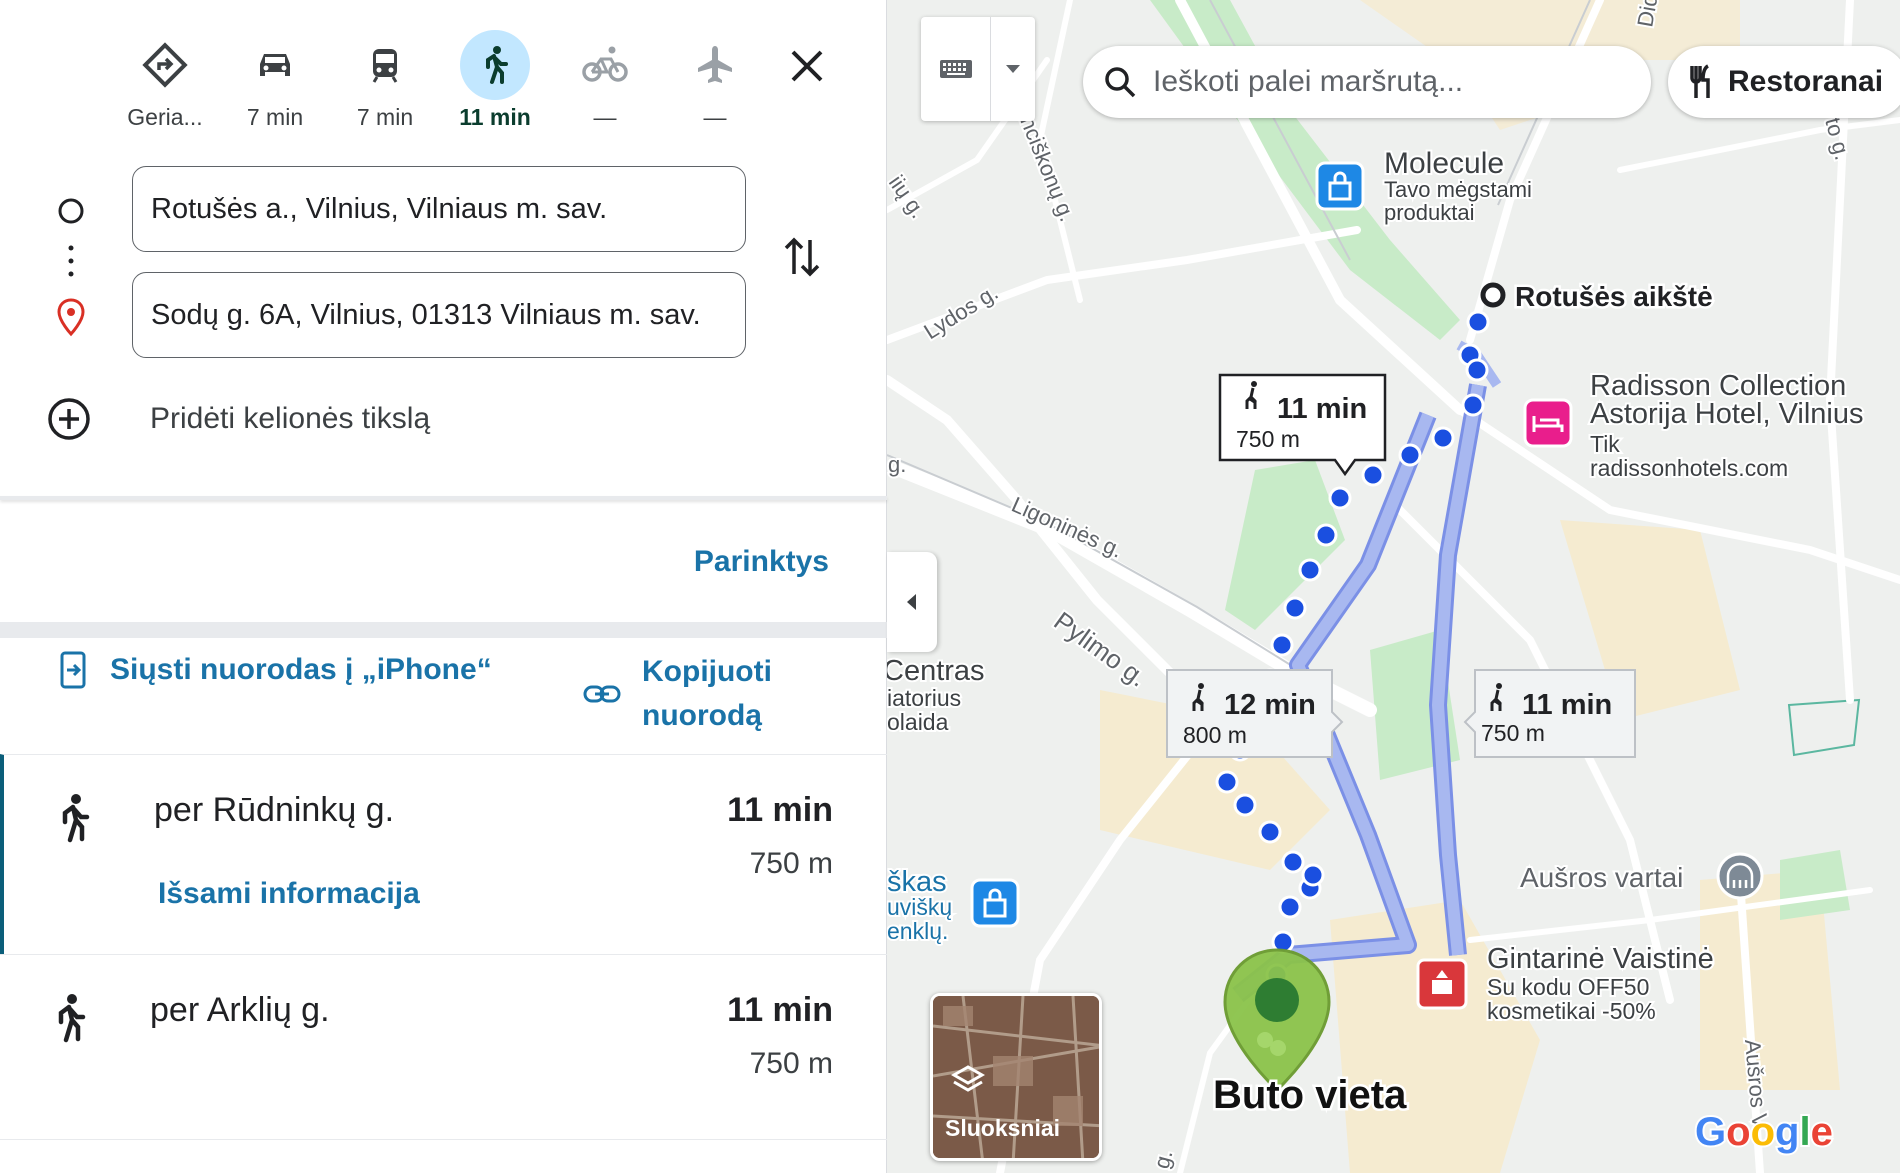 The image size is (1900, 1173). What do you see at coordinates (1605, 444) in the screenshot?
I see `poi-subtitle: Tik` at bounding box center [1605, 444].